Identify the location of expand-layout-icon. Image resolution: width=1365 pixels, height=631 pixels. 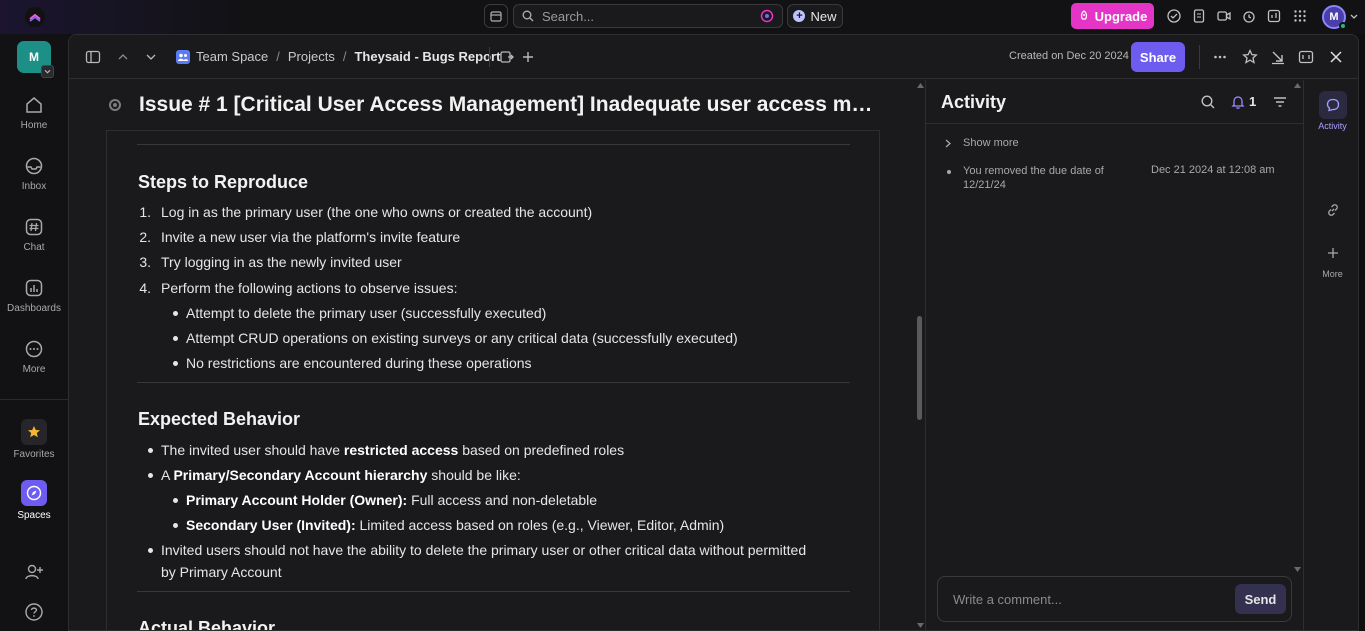
(1306, 57).